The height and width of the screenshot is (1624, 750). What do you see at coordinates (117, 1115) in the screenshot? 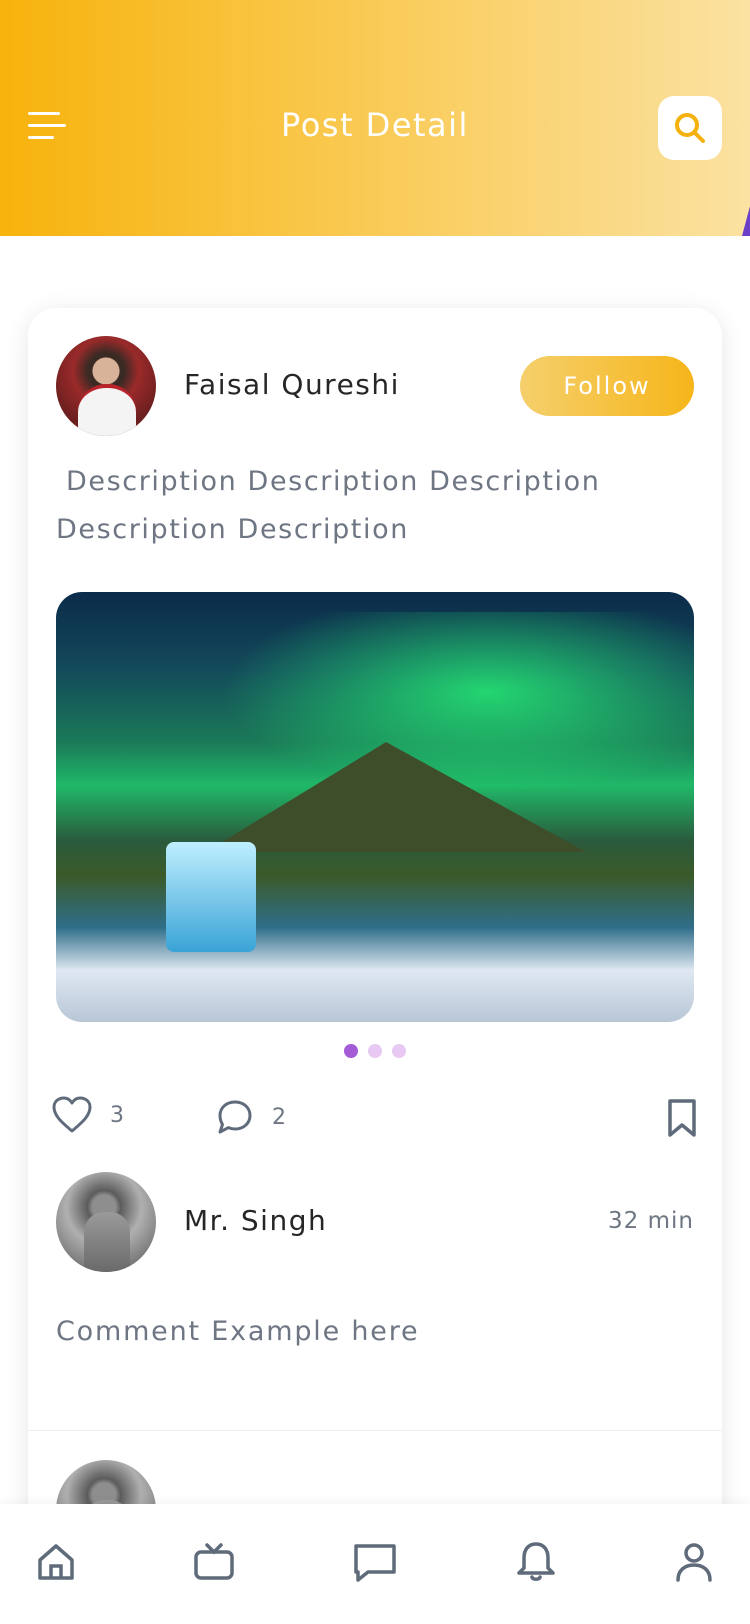
I see `like-count: 3` at bounding box center [117, 1115].